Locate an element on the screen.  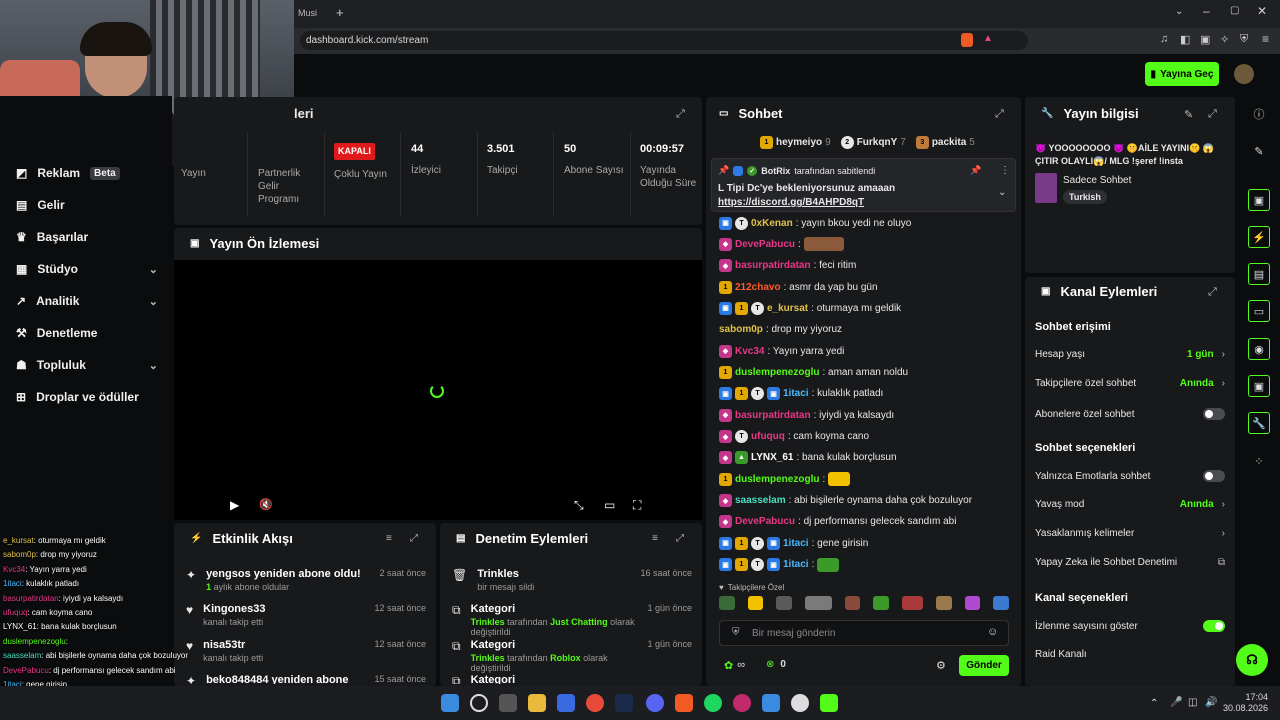
fullscreen-icon: ⛶ is located at coordinates (637, 505).